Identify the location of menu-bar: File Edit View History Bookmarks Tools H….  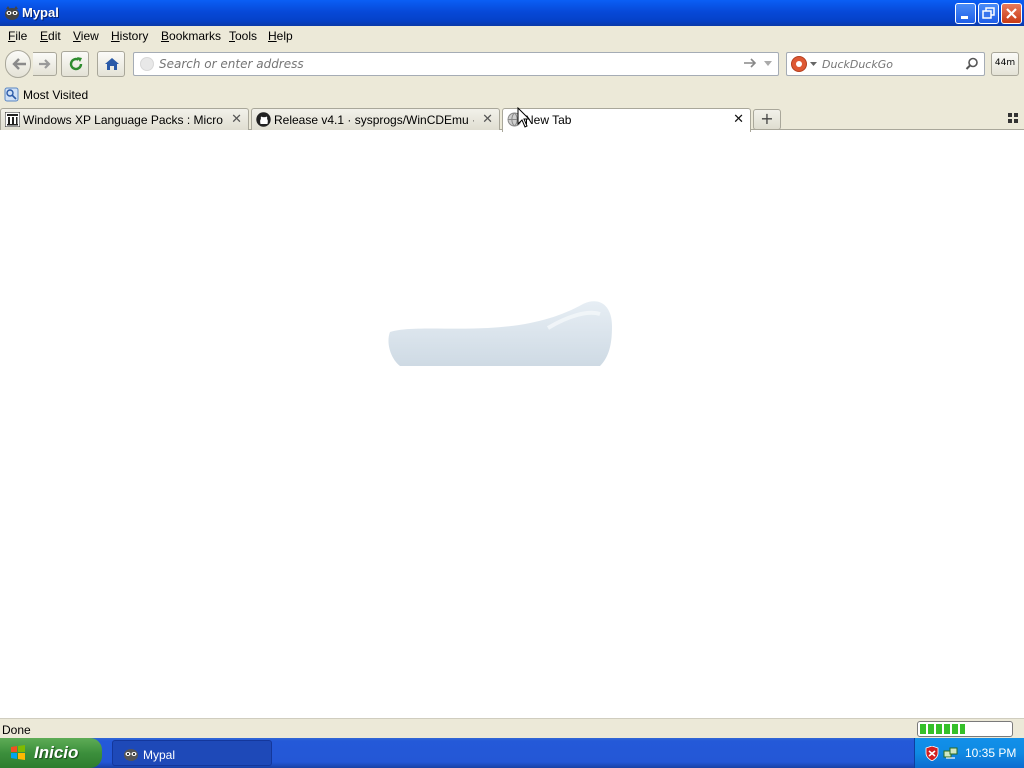
(512, 36).